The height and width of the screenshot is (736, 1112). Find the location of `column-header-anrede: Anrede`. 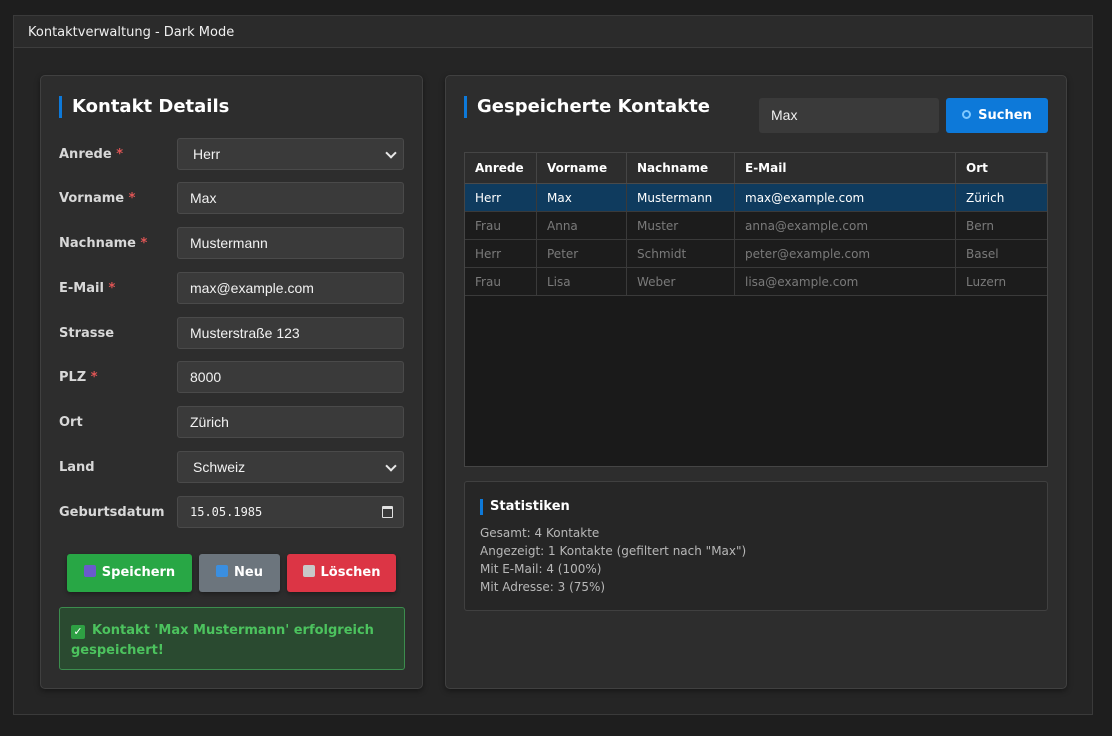

column-header-anrede: Anrede is located at coordinates (501, 168).